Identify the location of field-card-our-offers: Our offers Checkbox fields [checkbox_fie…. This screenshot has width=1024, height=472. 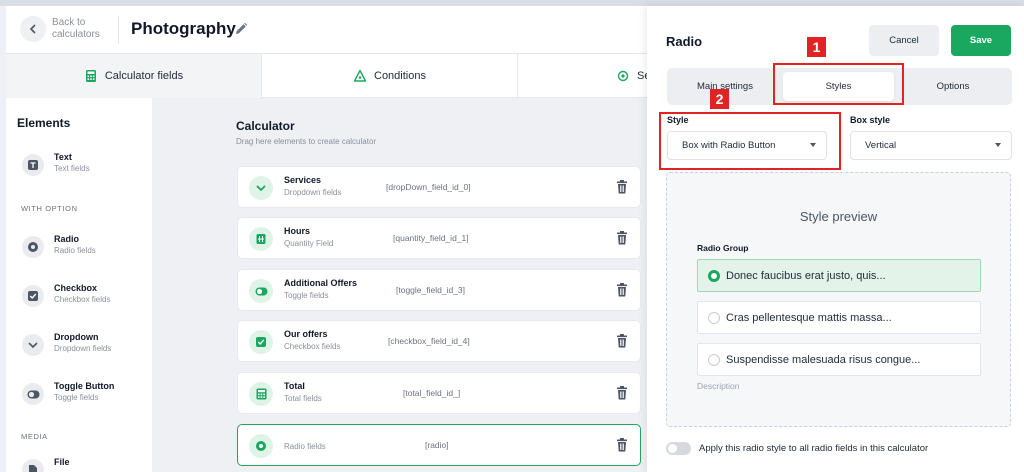
(439, 341).